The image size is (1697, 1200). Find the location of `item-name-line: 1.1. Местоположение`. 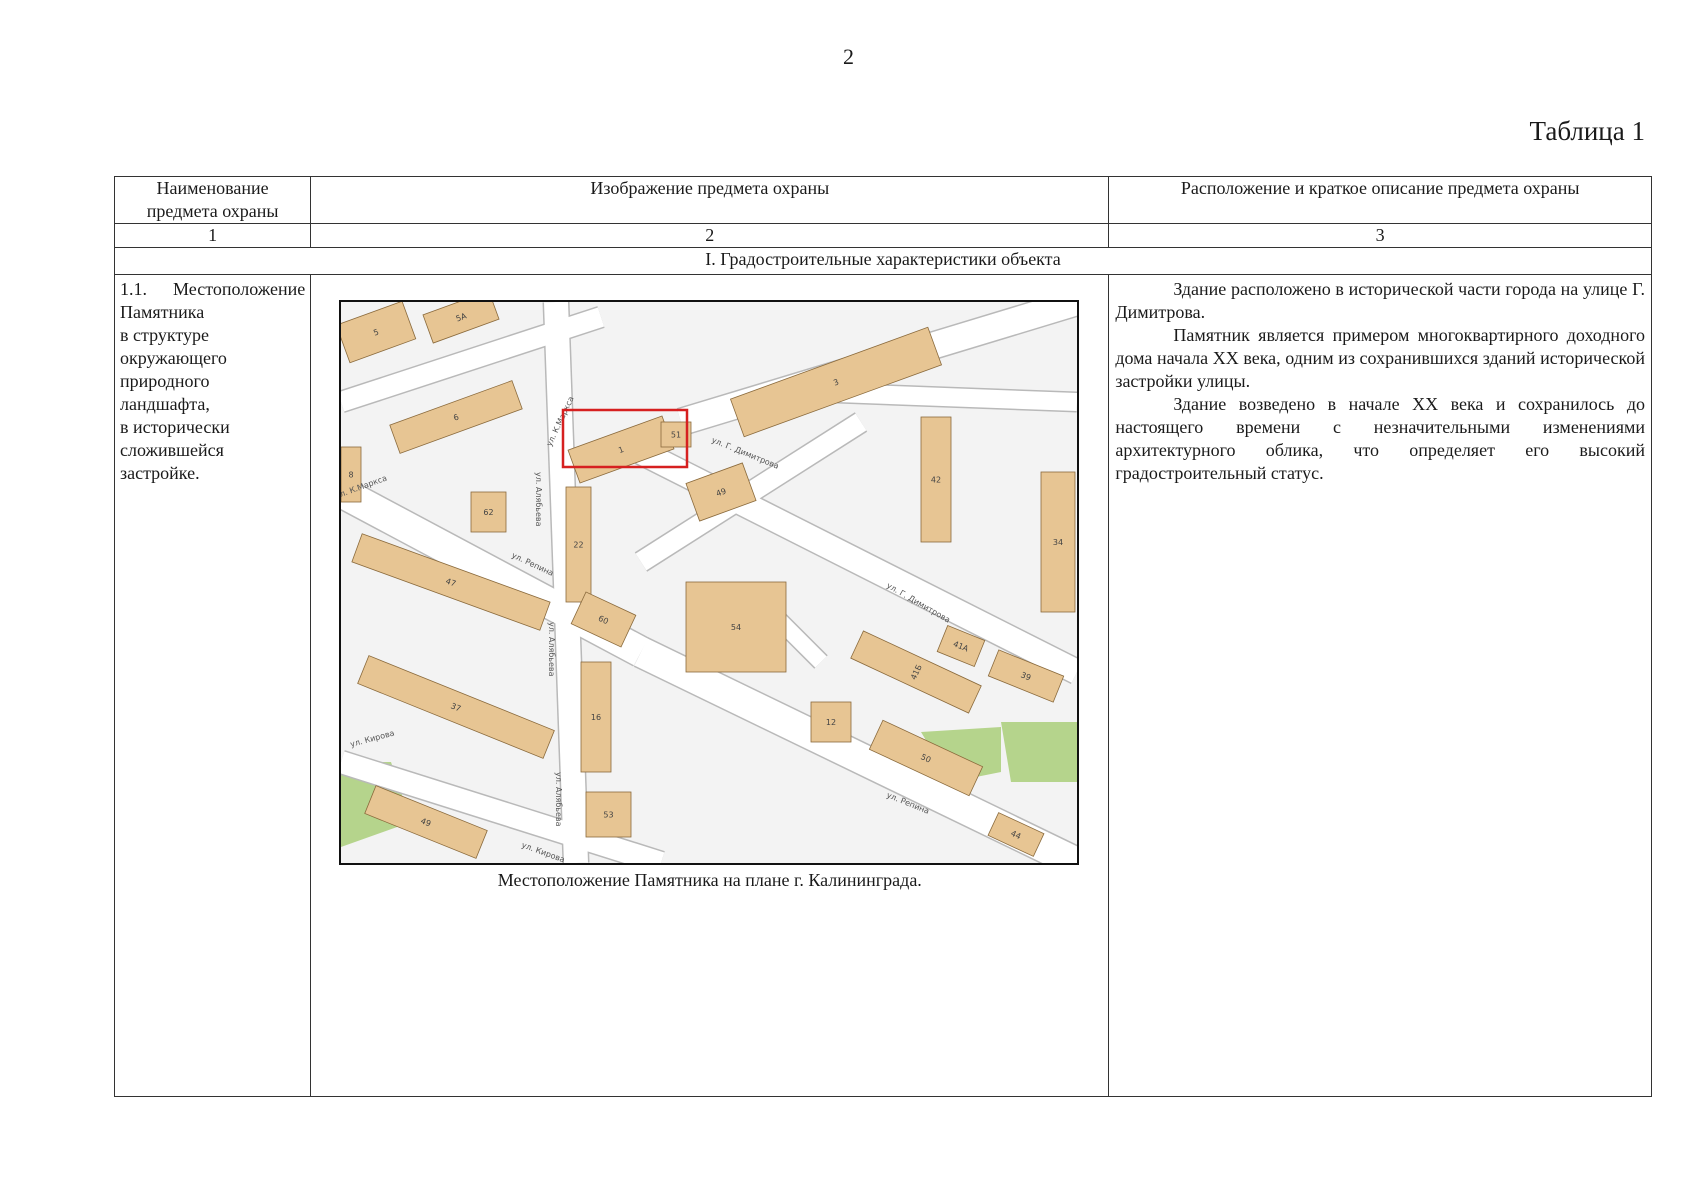

item-name-line: 1.1. Местоположение is located at coordinates (213, 289).